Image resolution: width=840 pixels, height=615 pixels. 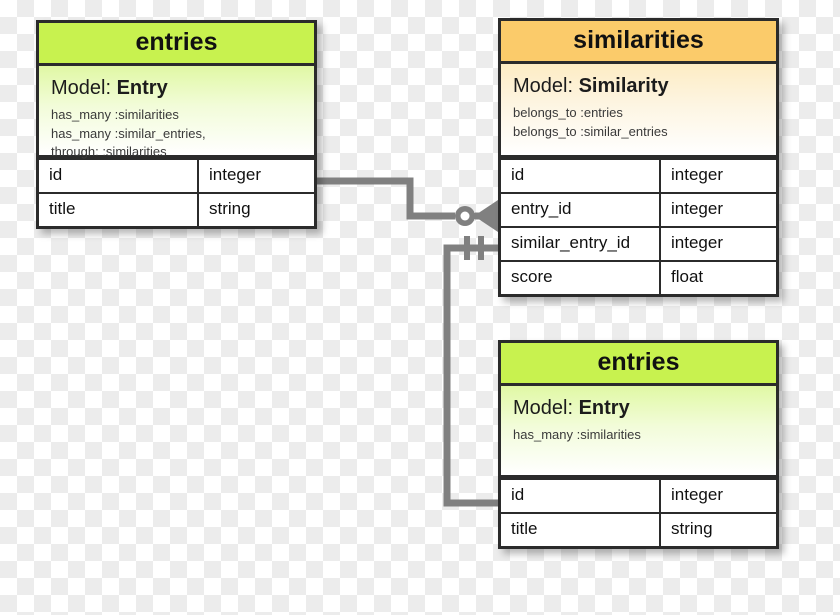 What do you see at coordinates (581, 210) in the screenshot?
I see `attribute-name: entry_id` at bounding box center [581, 210].